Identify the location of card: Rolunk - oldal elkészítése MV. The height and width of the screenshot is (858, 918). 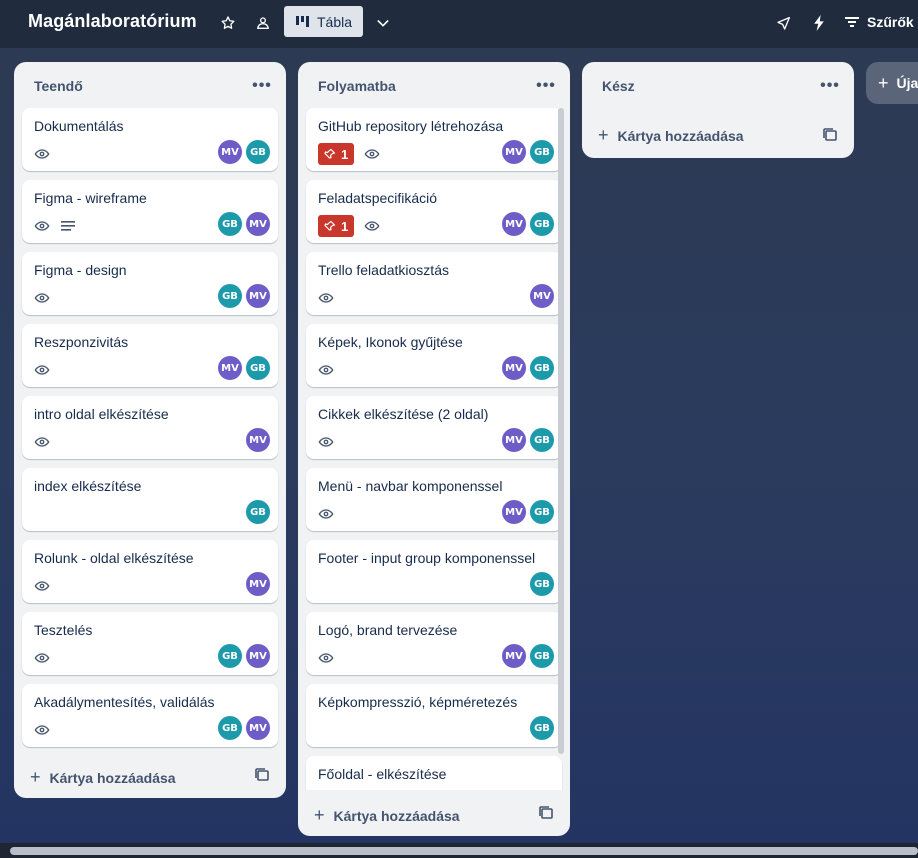
(150, 571).